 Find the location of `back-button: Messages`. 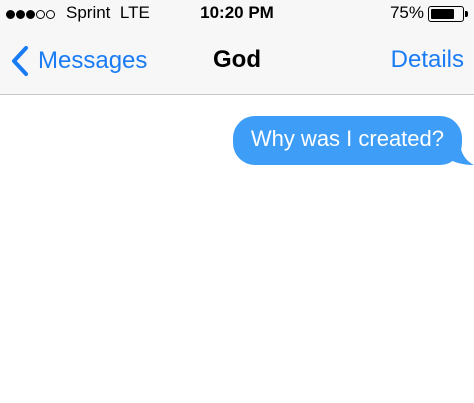

back-button: Messages is located at coordinates (78, 61).